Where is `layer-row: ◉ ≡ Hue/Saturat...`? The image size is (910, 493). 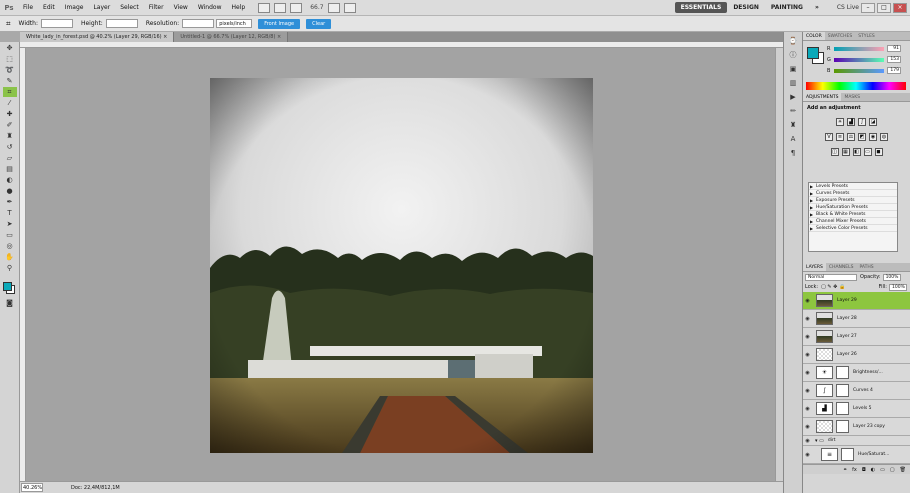
layer-row: ◉ ≡ Hue/Saturat... is located at coordinates (856, 455).